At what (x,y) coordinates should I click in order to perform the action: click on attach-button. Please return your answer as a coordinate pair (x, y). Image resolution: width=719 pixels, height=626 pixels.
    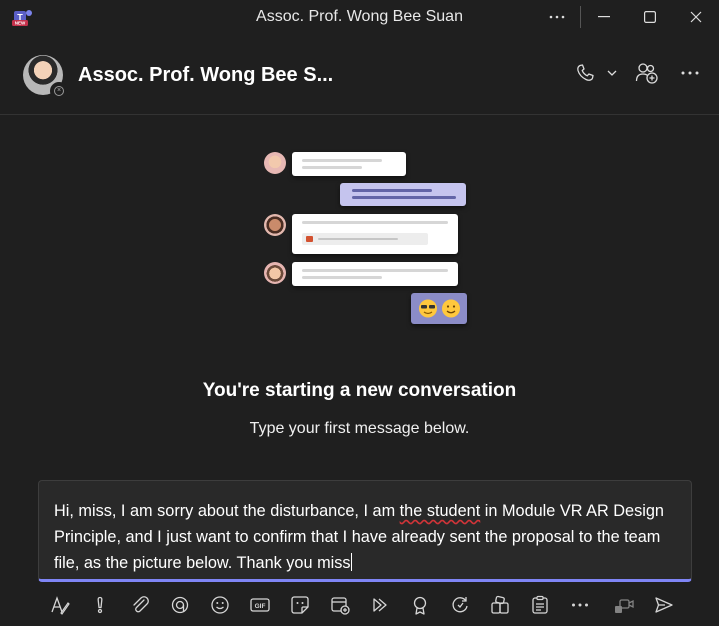
    Looking at the image, I should click on (140, 605).